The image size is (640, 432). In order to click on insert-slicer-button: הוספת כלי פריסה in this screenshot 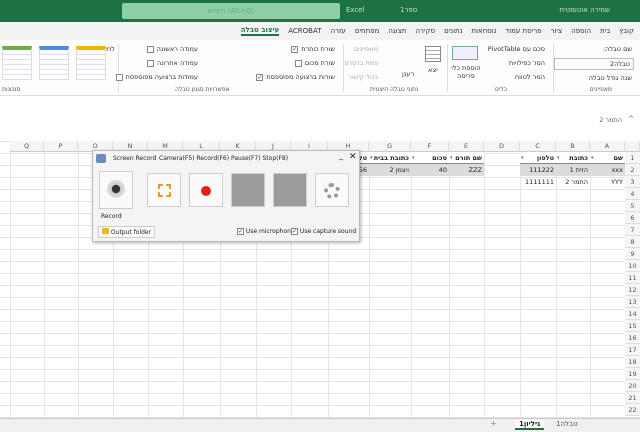, I will do `click(466, 72)`.